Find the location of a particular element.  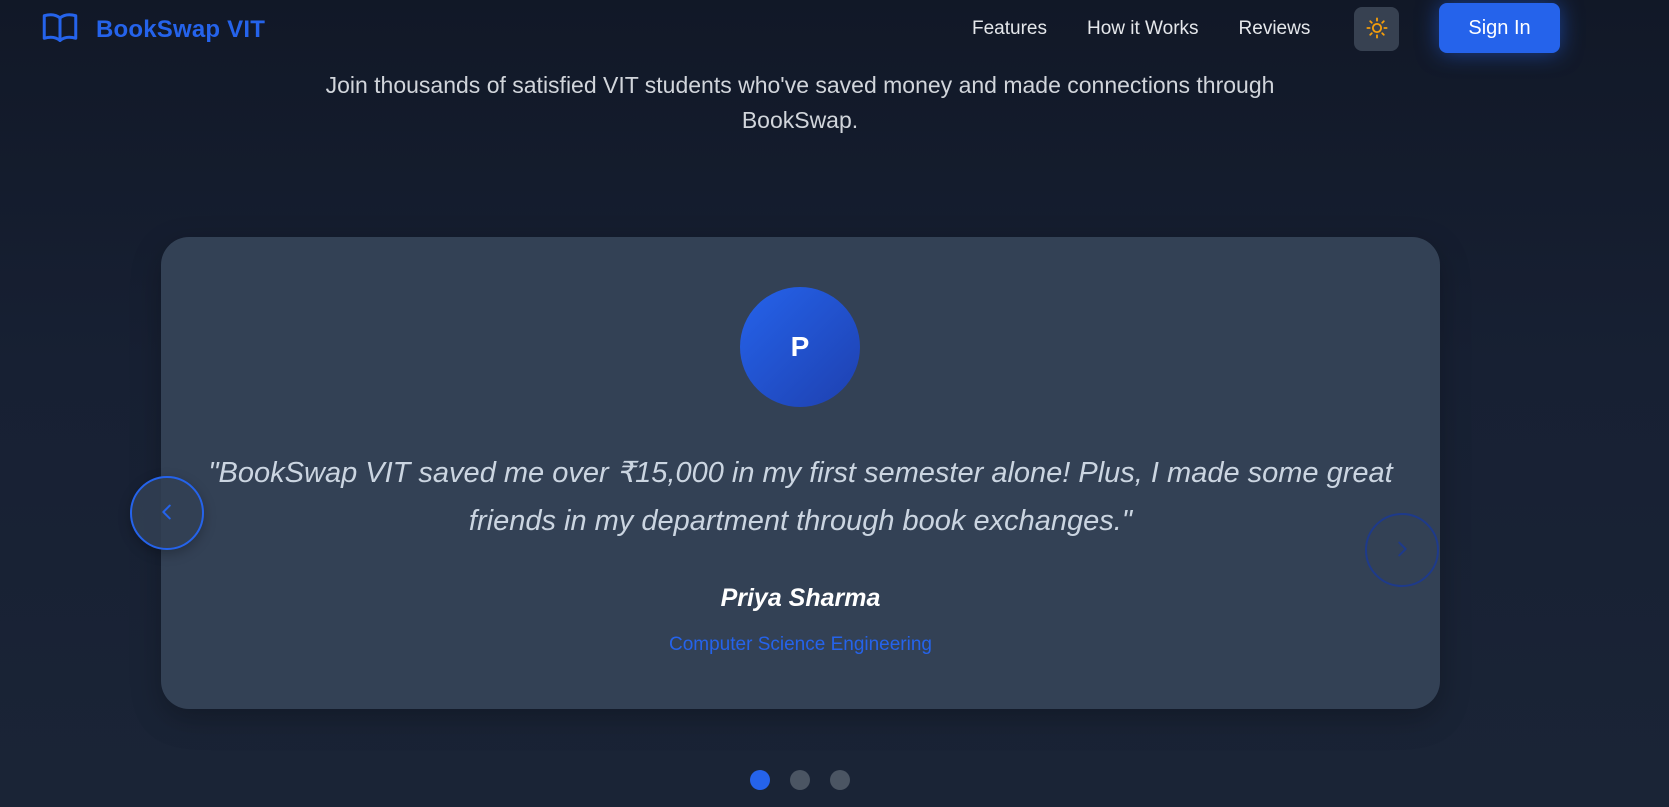

theme-toggle-button is located at coordinates (1376, 29).